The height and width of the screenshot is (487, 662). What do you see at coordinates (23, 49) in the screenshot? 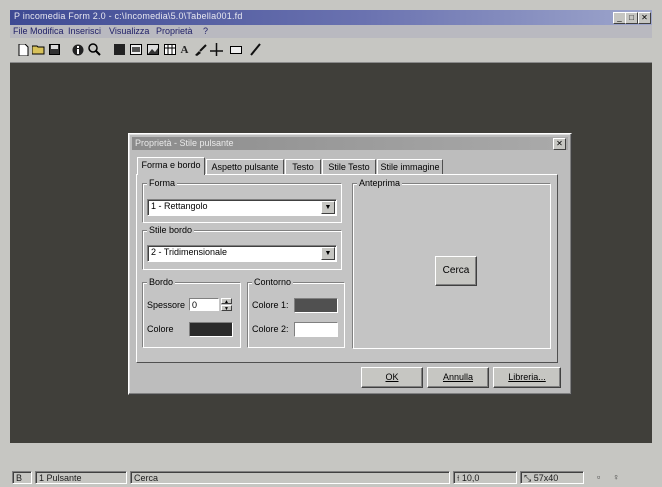
I see `new-icon` at bounding box center [23, 49].